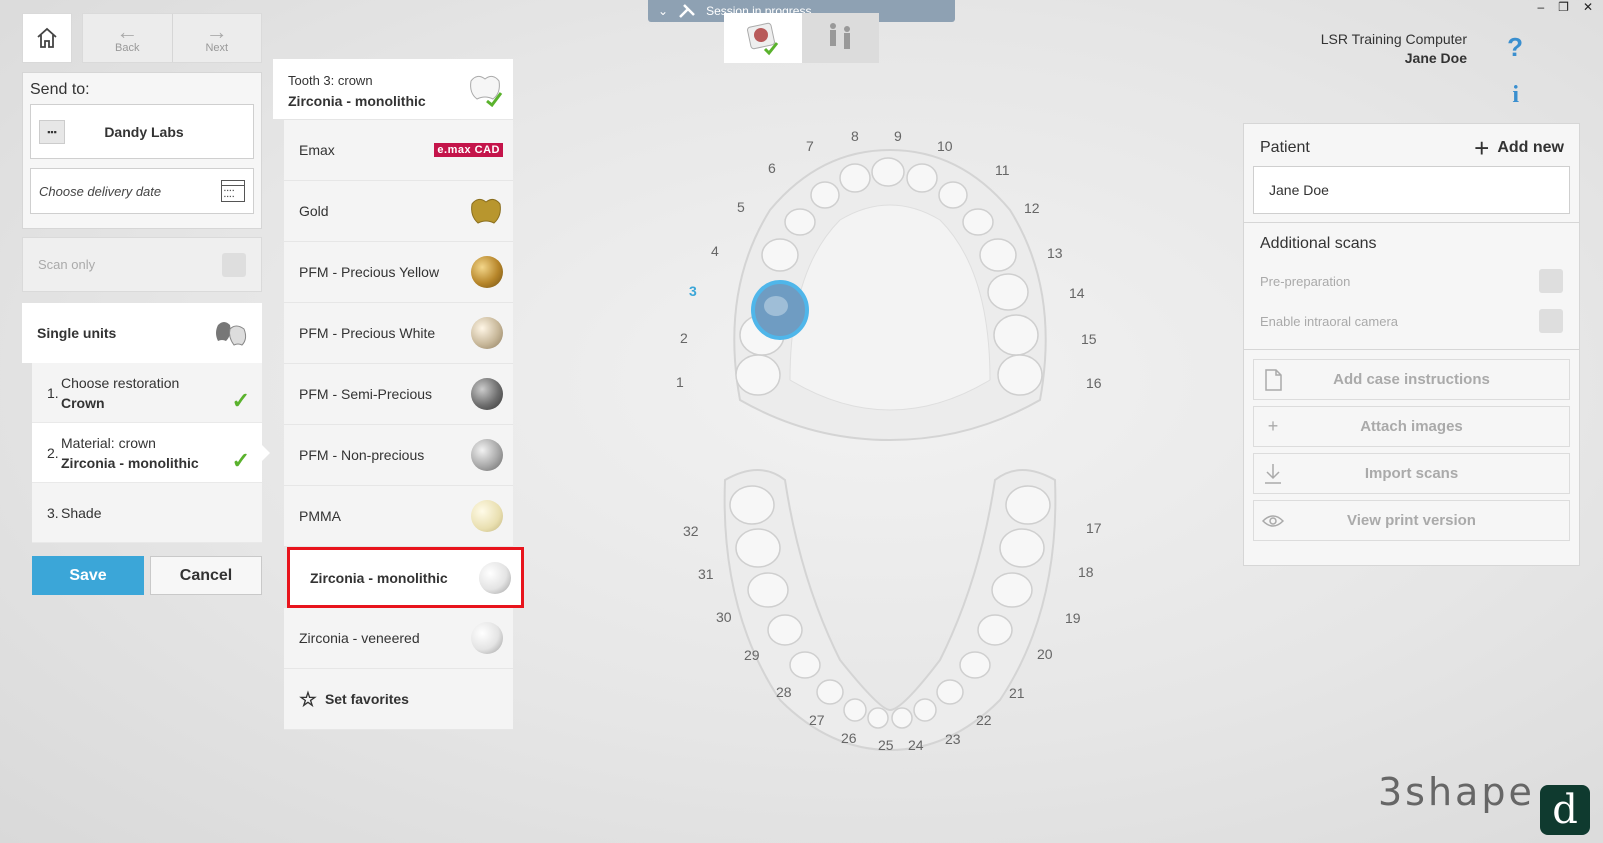  I want to click on tooth-number-3: 3, so click(693, 291).